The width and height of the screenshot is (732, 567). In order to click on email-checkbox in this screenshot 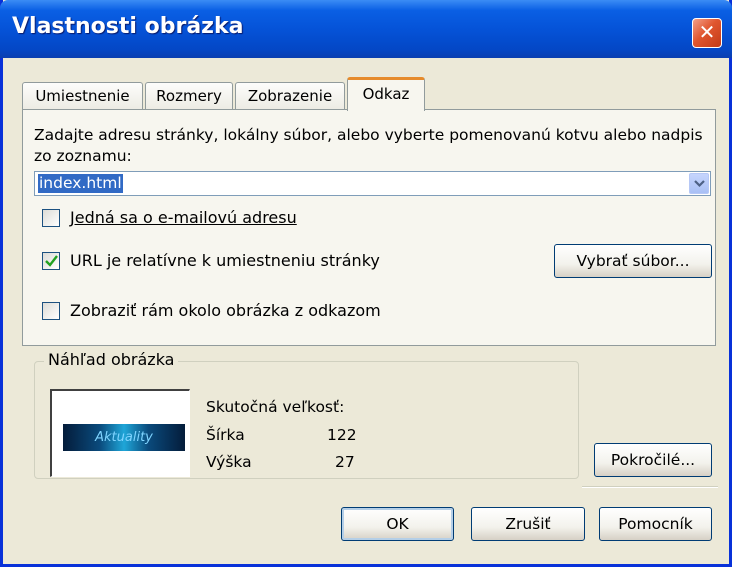, I will do `click(51, 218)`.